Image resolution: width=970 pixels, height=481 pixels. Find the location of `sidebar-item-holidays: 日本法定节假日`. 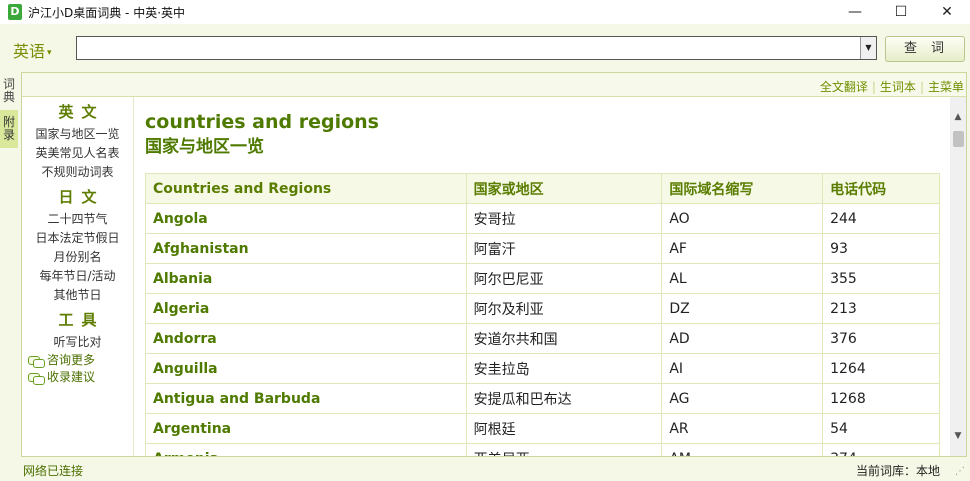

sidebar-item-holidays: 日本法定节假日 is located at coordinates (77, 238).